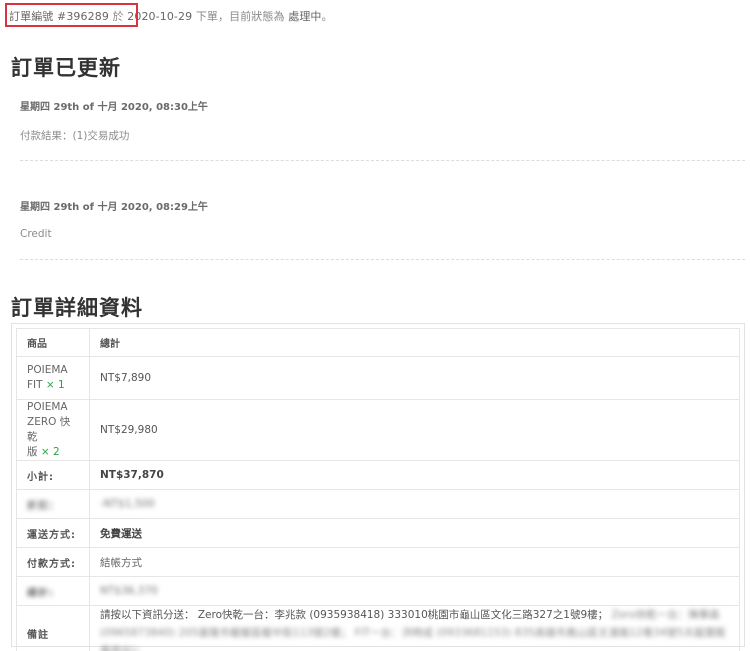 The height and width of the screenshot is (651, 750). I want to click on table-row: POIEMA ZERO 快乾 版 × 2 NT$29,980, so click(378, 430).